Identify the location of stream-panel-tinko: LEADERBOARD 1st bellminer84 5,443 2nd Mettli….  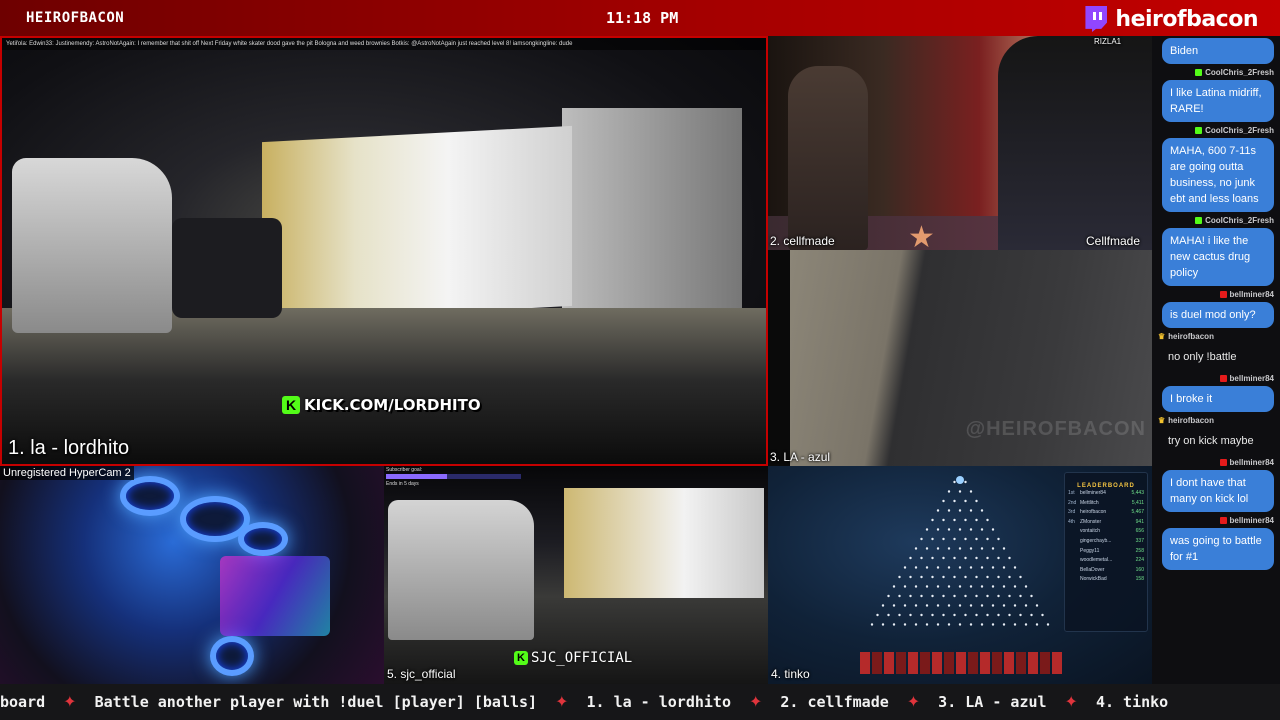
(960, 575).